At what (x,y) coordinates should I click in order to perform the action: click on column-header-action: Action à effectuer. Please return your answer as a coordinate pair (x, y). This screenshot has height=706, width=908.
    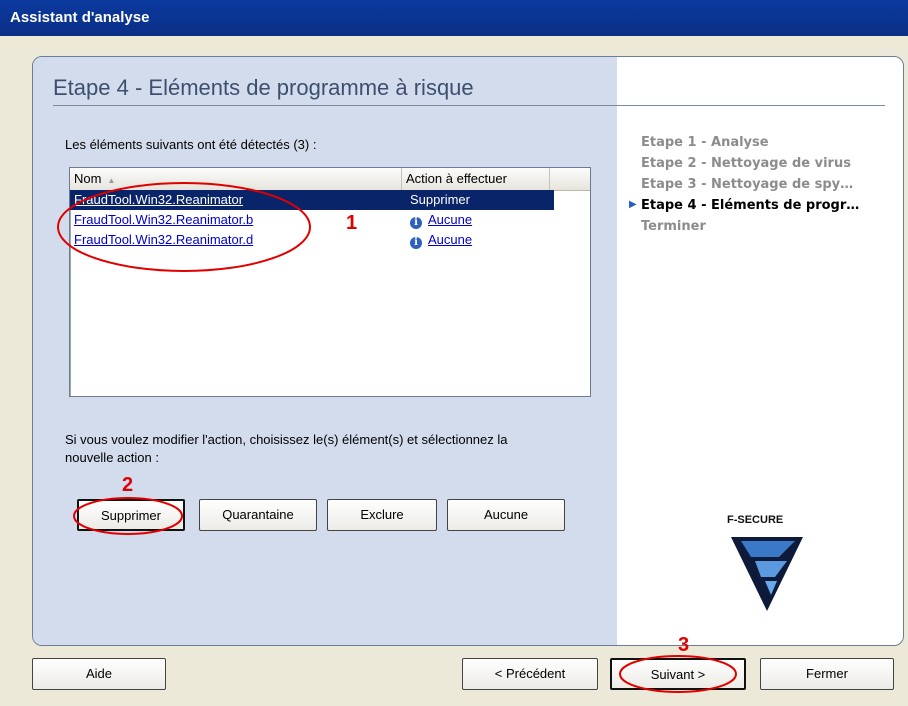
    Looking at the image, I should click on (476, 179).